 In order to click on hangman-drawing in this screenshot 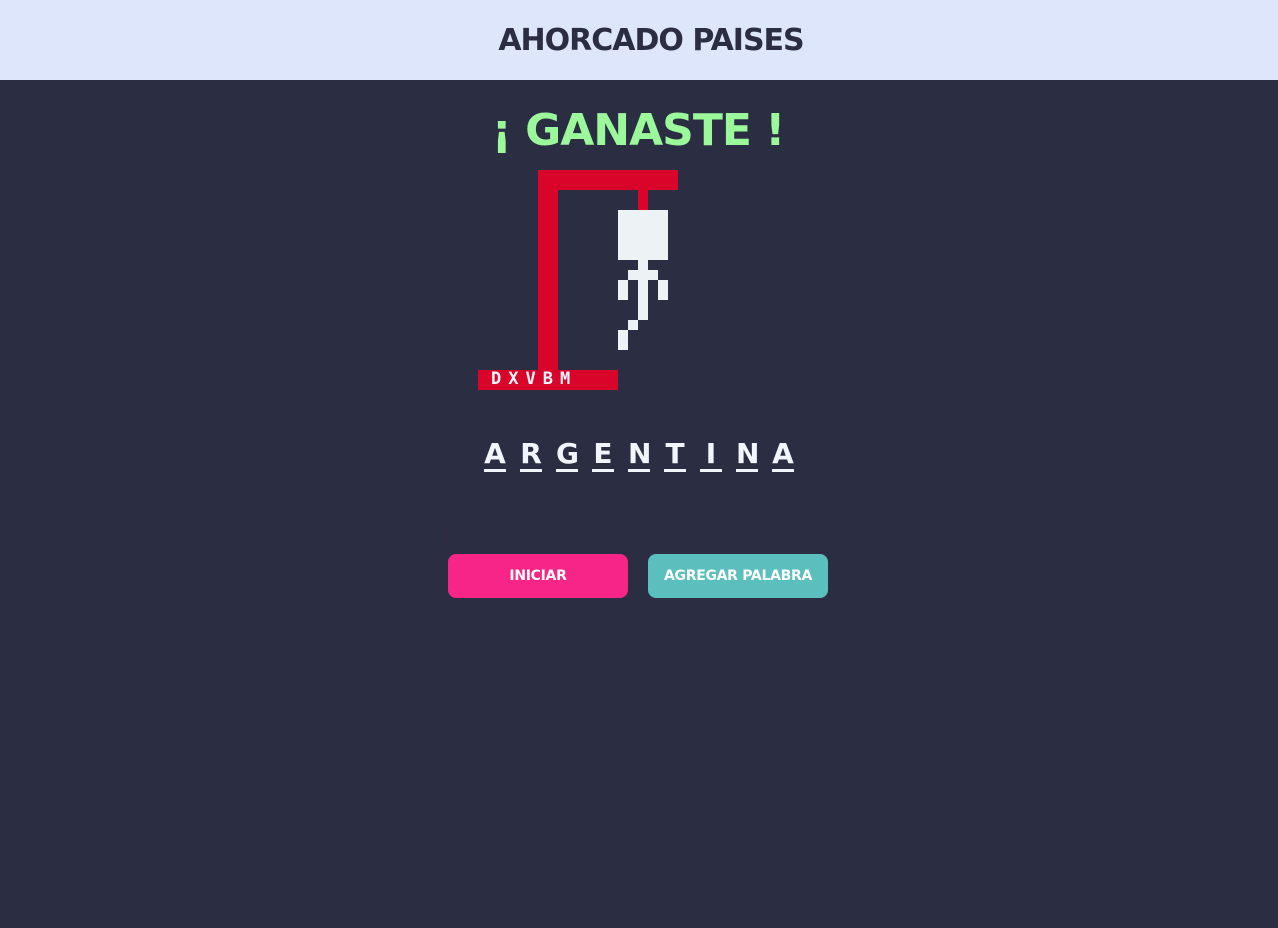, I will do `click(578, 280)`.